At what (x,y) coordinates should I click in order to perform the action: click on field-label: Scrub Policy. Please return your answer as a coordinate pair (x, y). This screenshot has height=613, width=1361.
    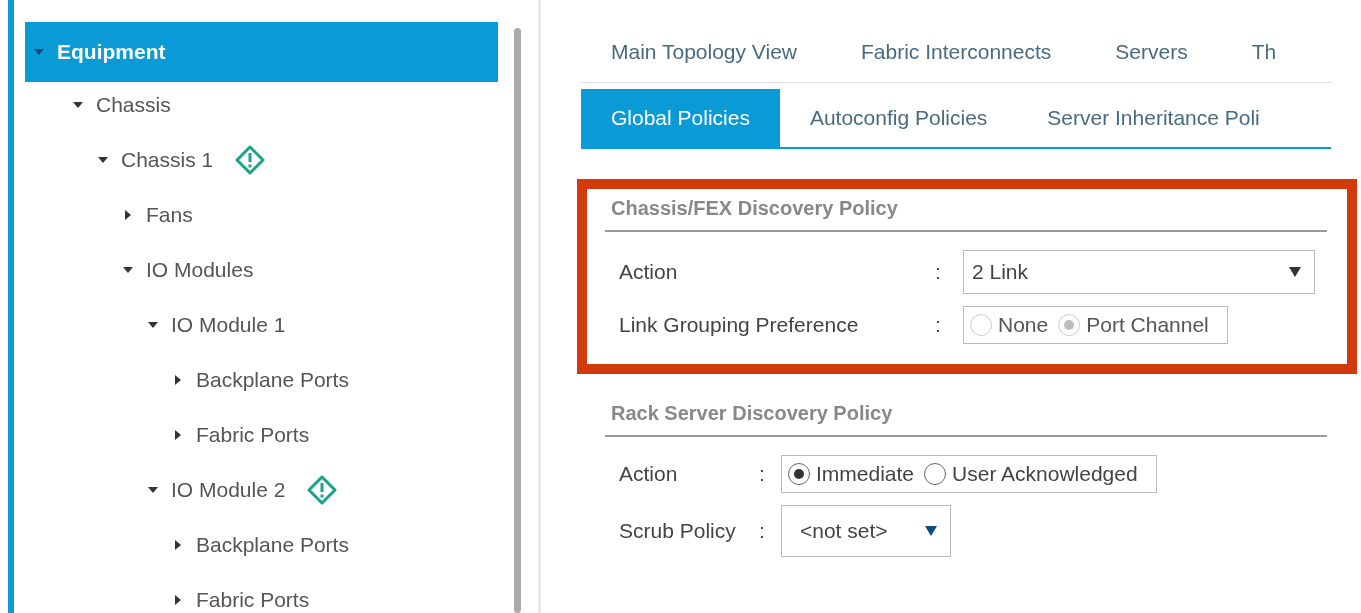
    Looking at the image, I should click on (678, 531).